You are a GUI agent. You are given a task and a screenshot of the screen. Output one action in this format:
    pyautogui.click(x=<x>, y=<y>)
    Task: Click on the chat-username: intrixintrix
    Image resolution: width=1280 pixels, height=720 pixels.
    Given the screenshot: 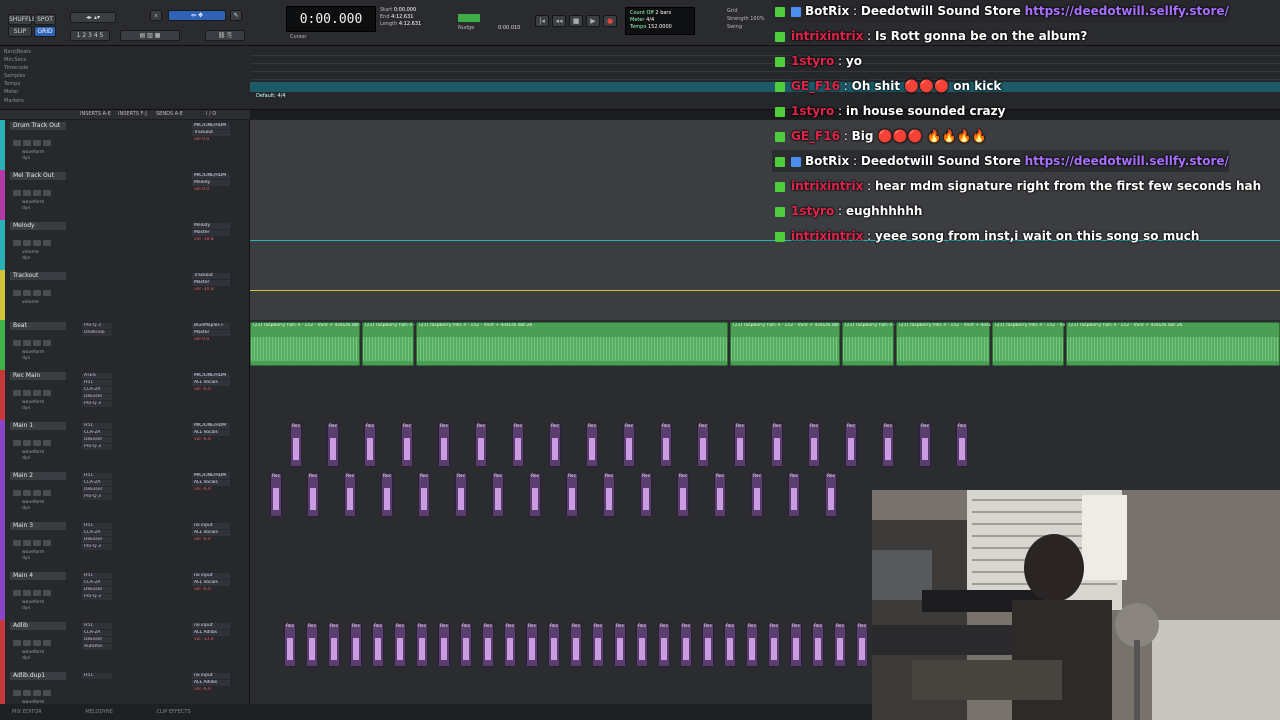 What is the action you would take?
    pyautogui.click(x=827, y=236)
    